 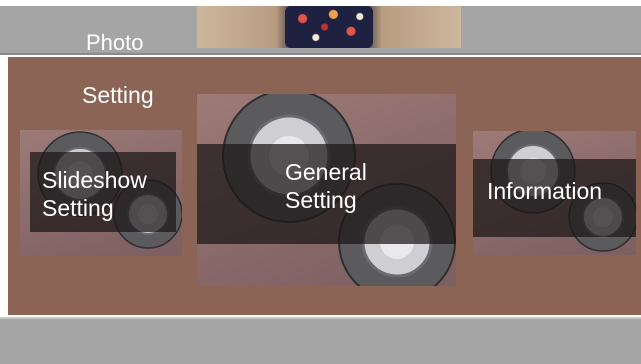 What do you see at coordinates (320, 340) in the screenshot?
I see `bottom-bar` at bounding box center [320, 340].